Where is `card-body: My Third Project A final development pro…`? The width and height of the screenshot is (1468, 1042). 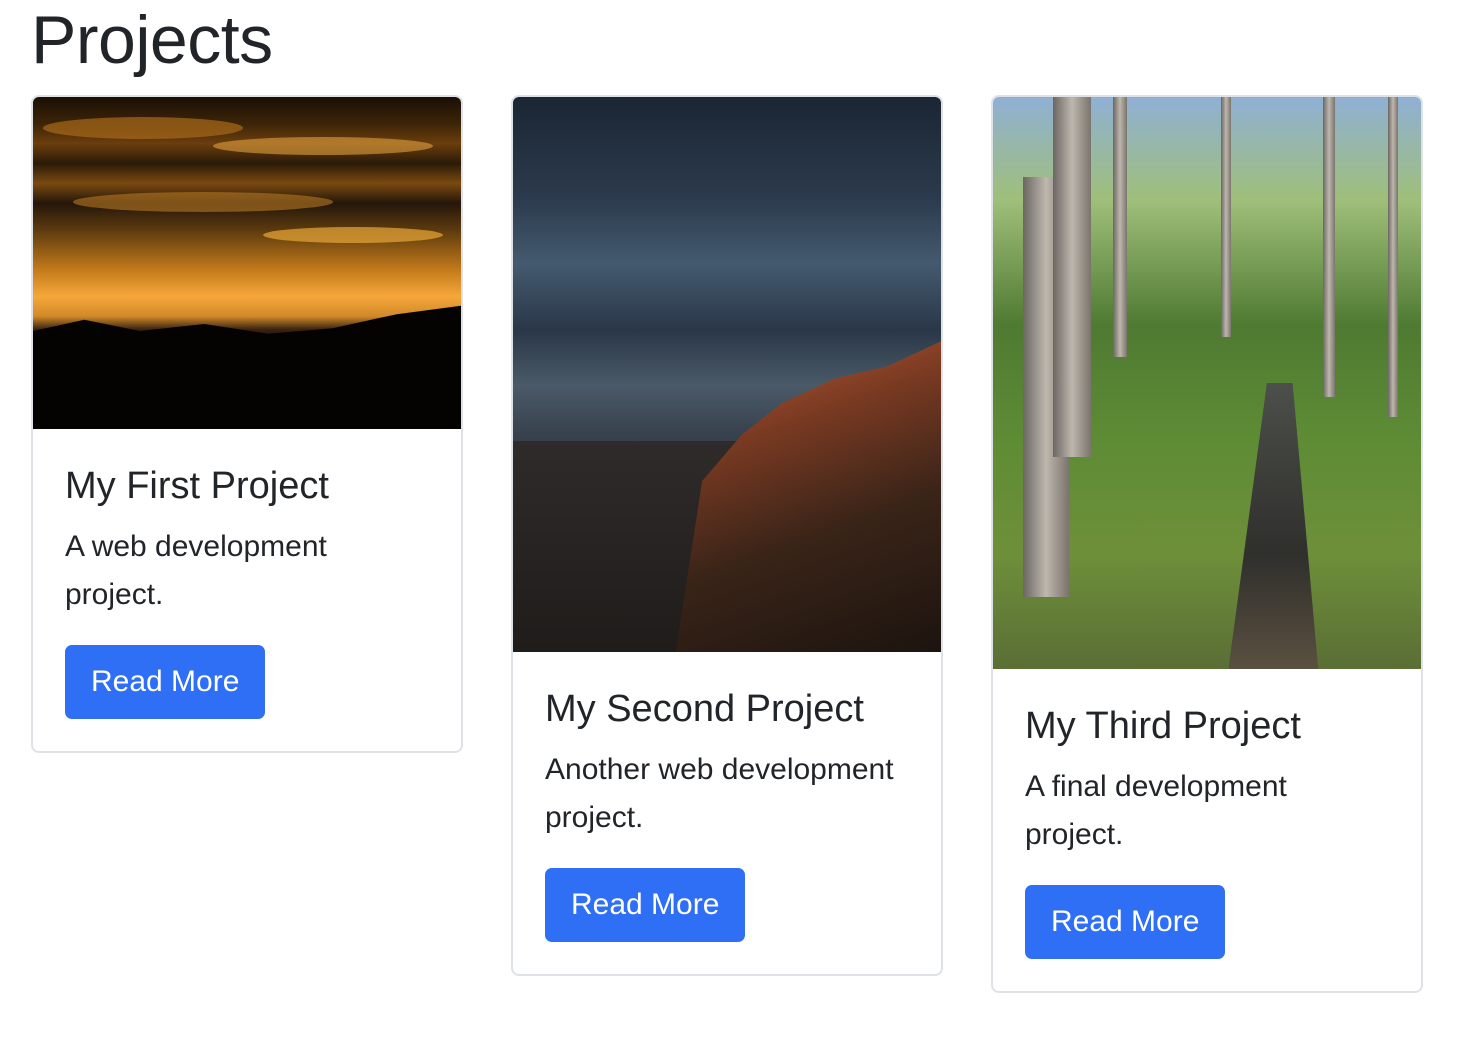 card-body: My Third Project A final development pro… is located at coordinates (1207, 830).